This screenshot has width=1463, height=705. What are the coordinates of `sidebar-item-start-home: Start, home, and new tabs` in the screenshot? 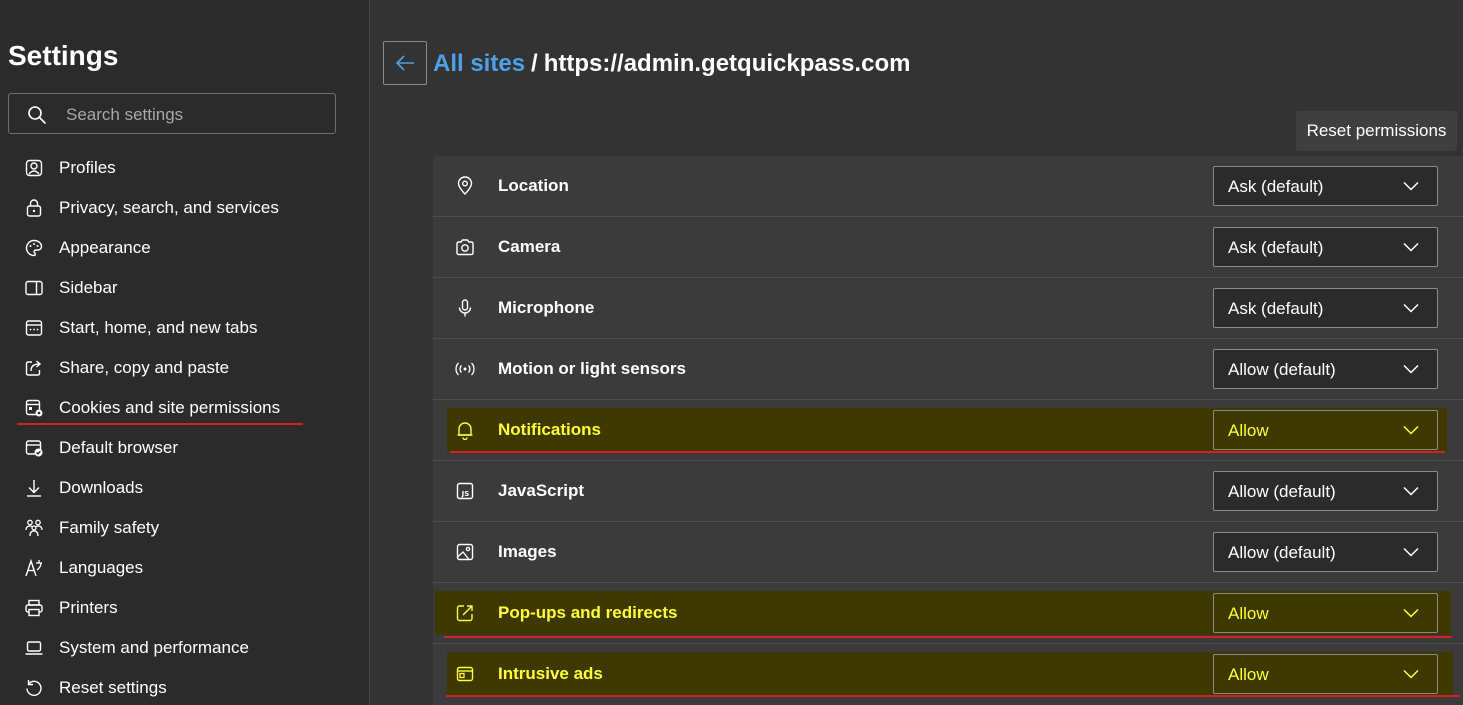 It's located at (184, 328).